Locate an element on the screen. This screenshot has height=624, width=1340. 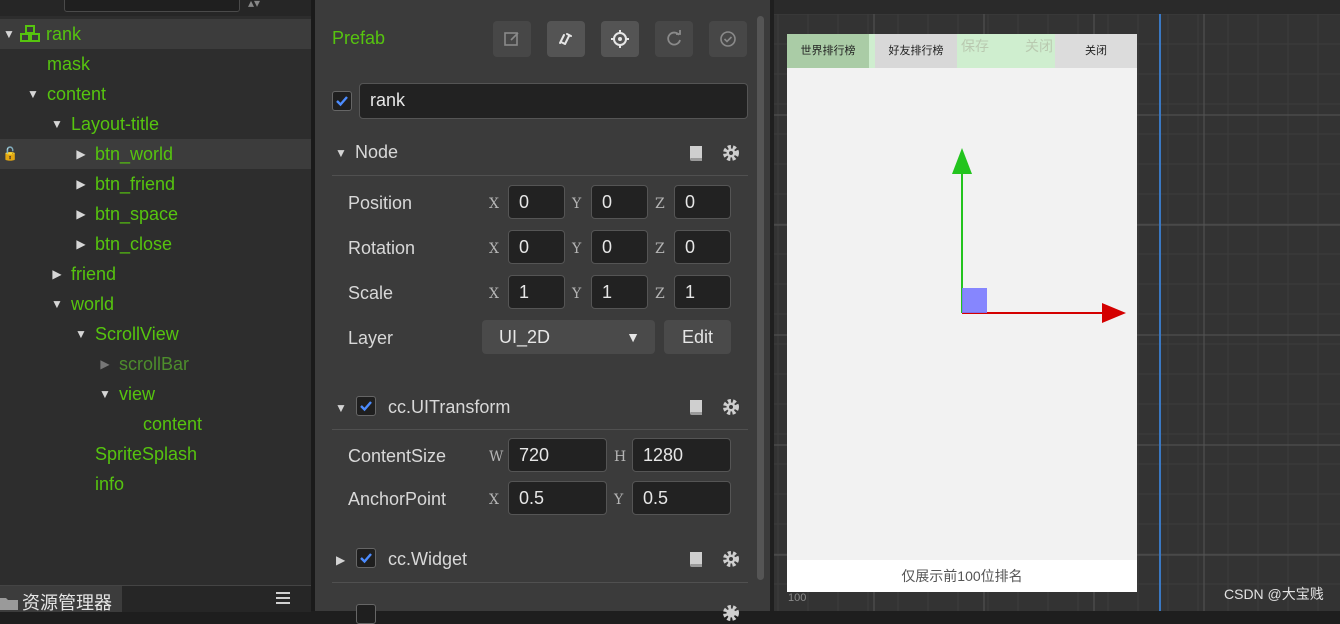
tree-row: ▼ world is located at coordinates (155, 304).